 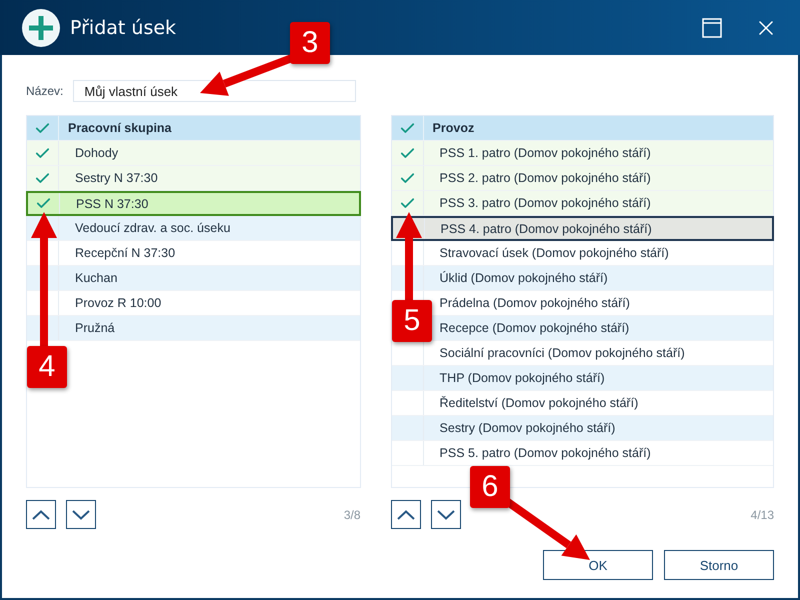 What do you see at coordinates (412, 321) in the screenshot?
I see `step-number: 5` at bounding box center [412, 321].